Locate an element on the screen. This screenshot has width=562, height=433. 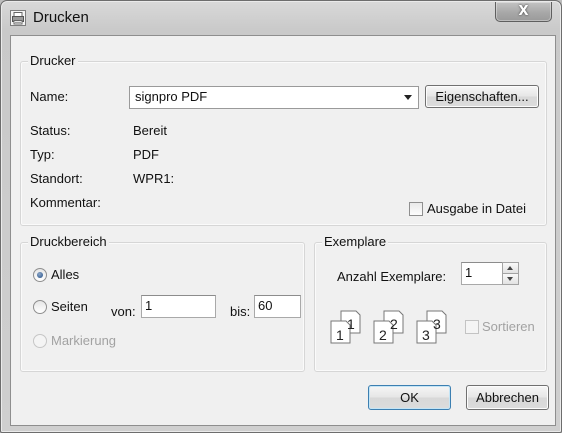
location-value: WPR1: is located at coordinates (154, 178).